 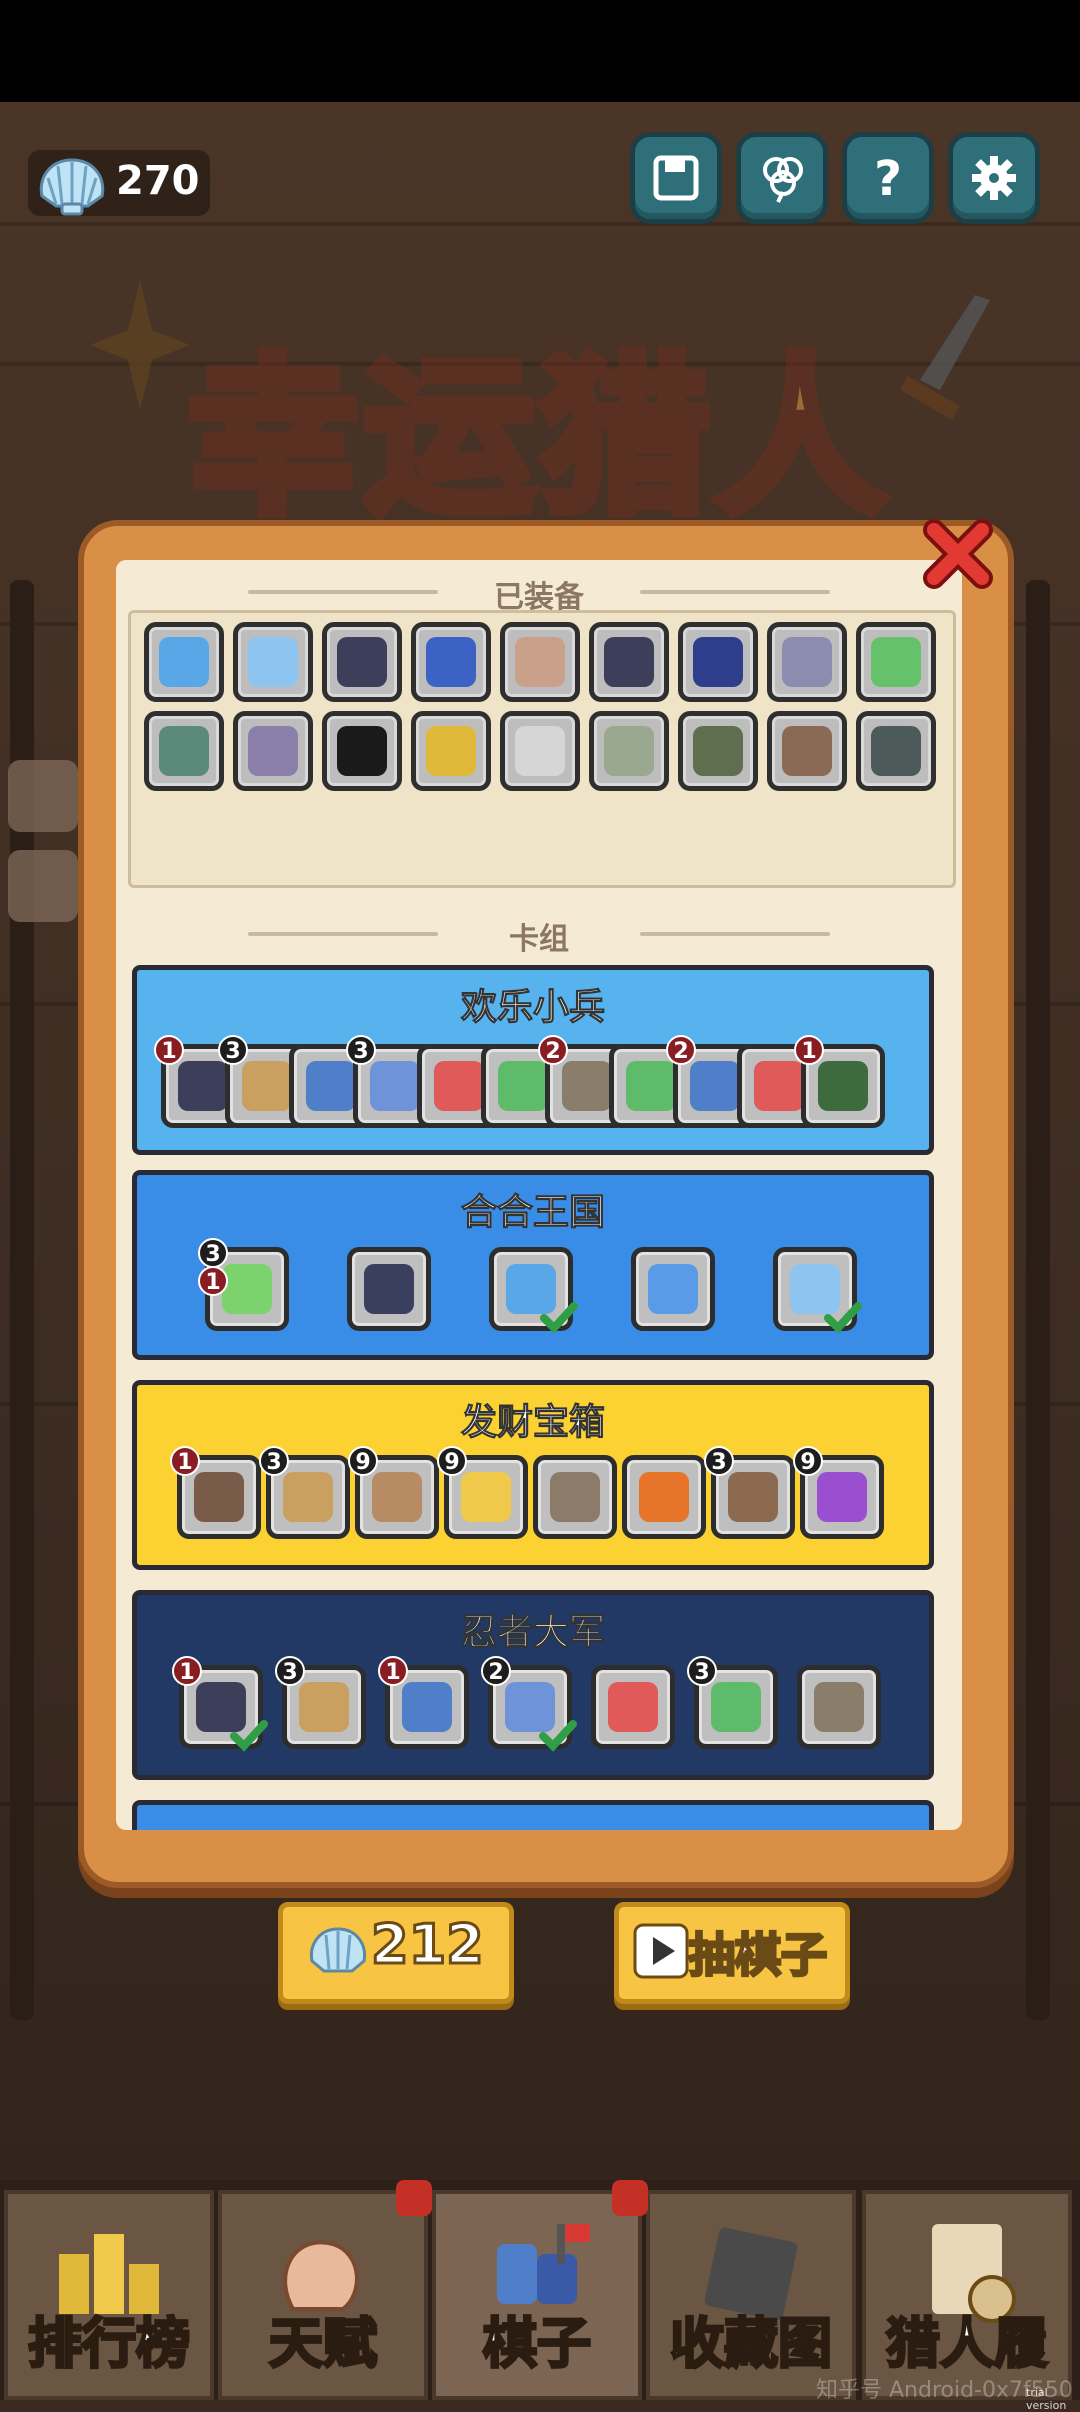 I want to click on save-icon, so click(x=676, y=178).